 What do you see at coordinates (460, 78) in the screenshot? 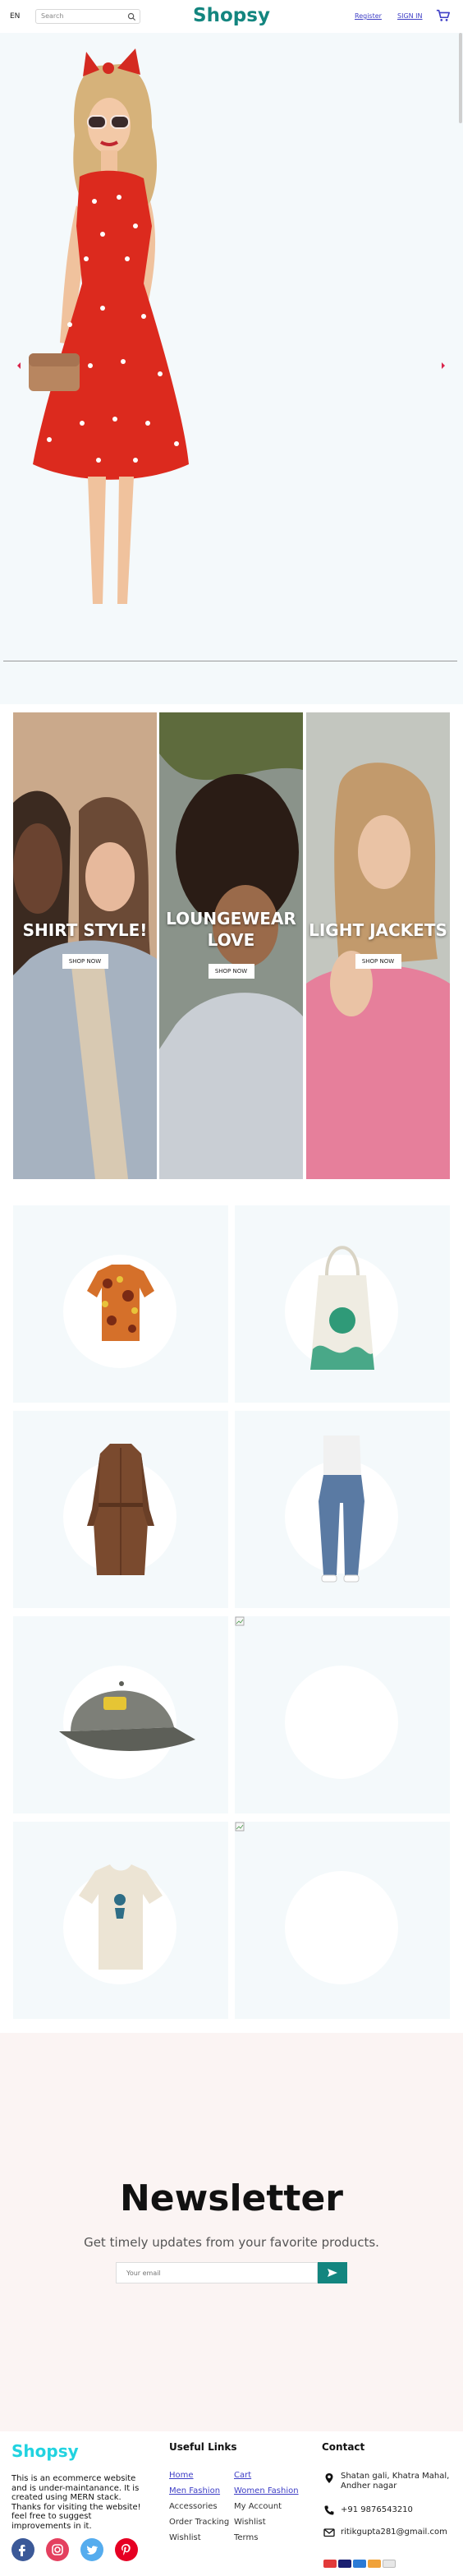
I see `scrollbar` at bounding box center [460, 78].